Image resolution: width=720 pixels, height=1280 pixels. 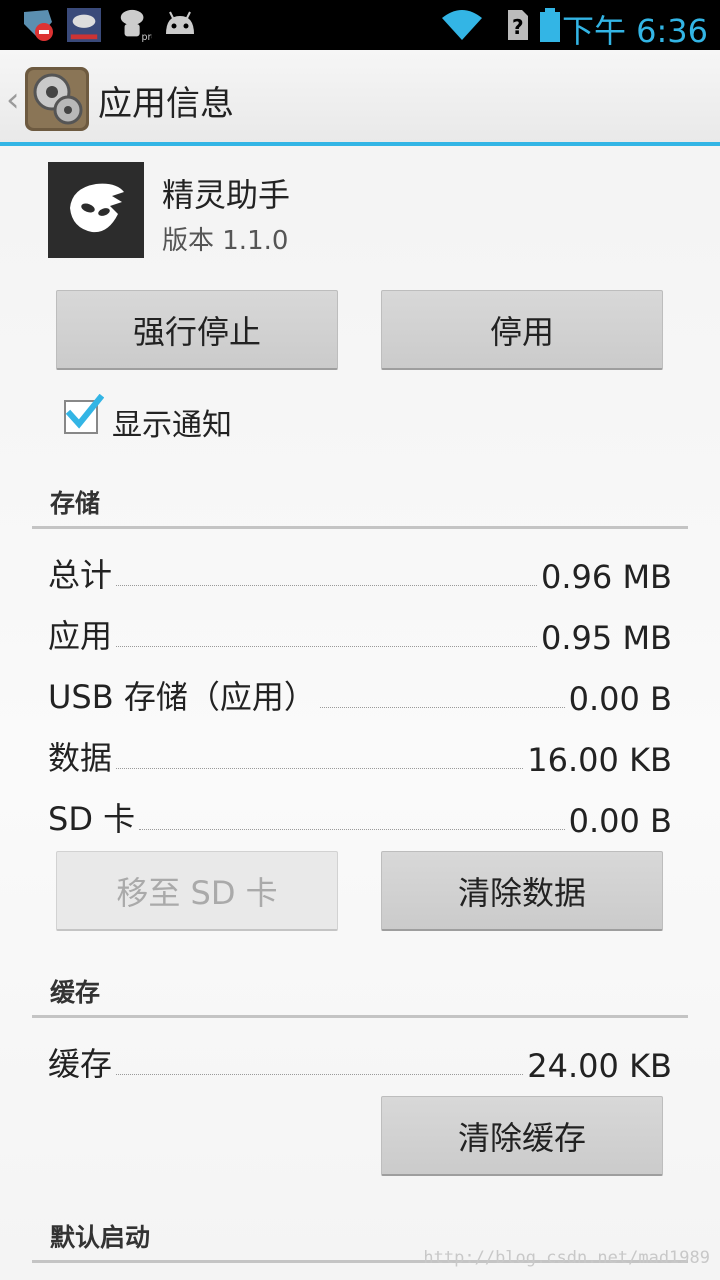 I want to click on cache-header: 缓存, so click(x=75, y=992).